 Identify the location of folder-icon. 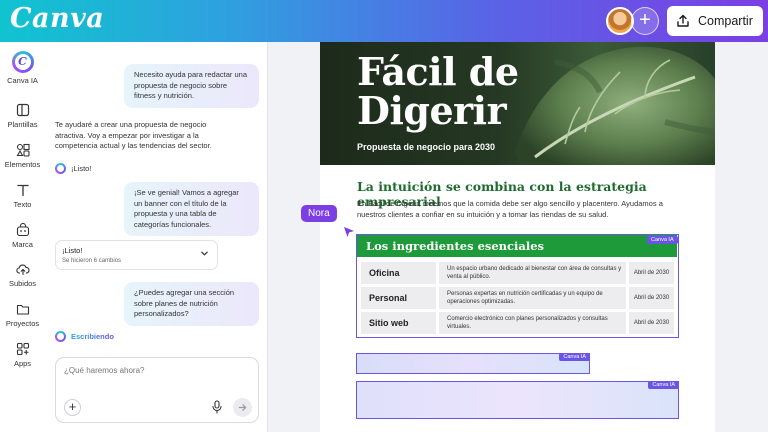
(22, 309).